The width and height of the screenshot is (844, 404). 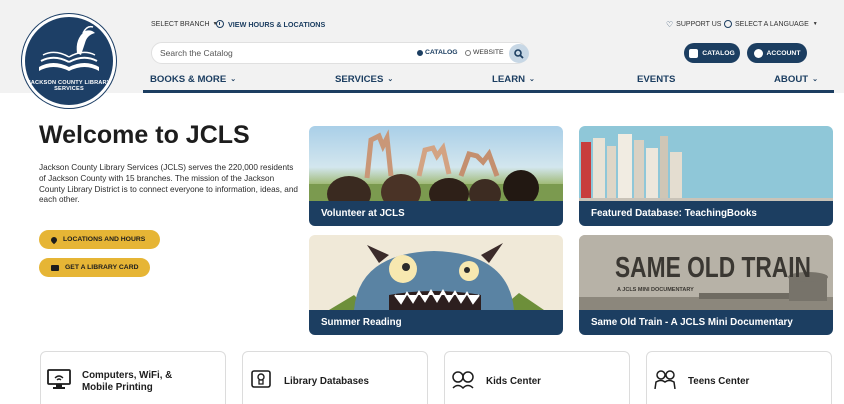 I want to click on computer-icon, so click(x=59, y=379).